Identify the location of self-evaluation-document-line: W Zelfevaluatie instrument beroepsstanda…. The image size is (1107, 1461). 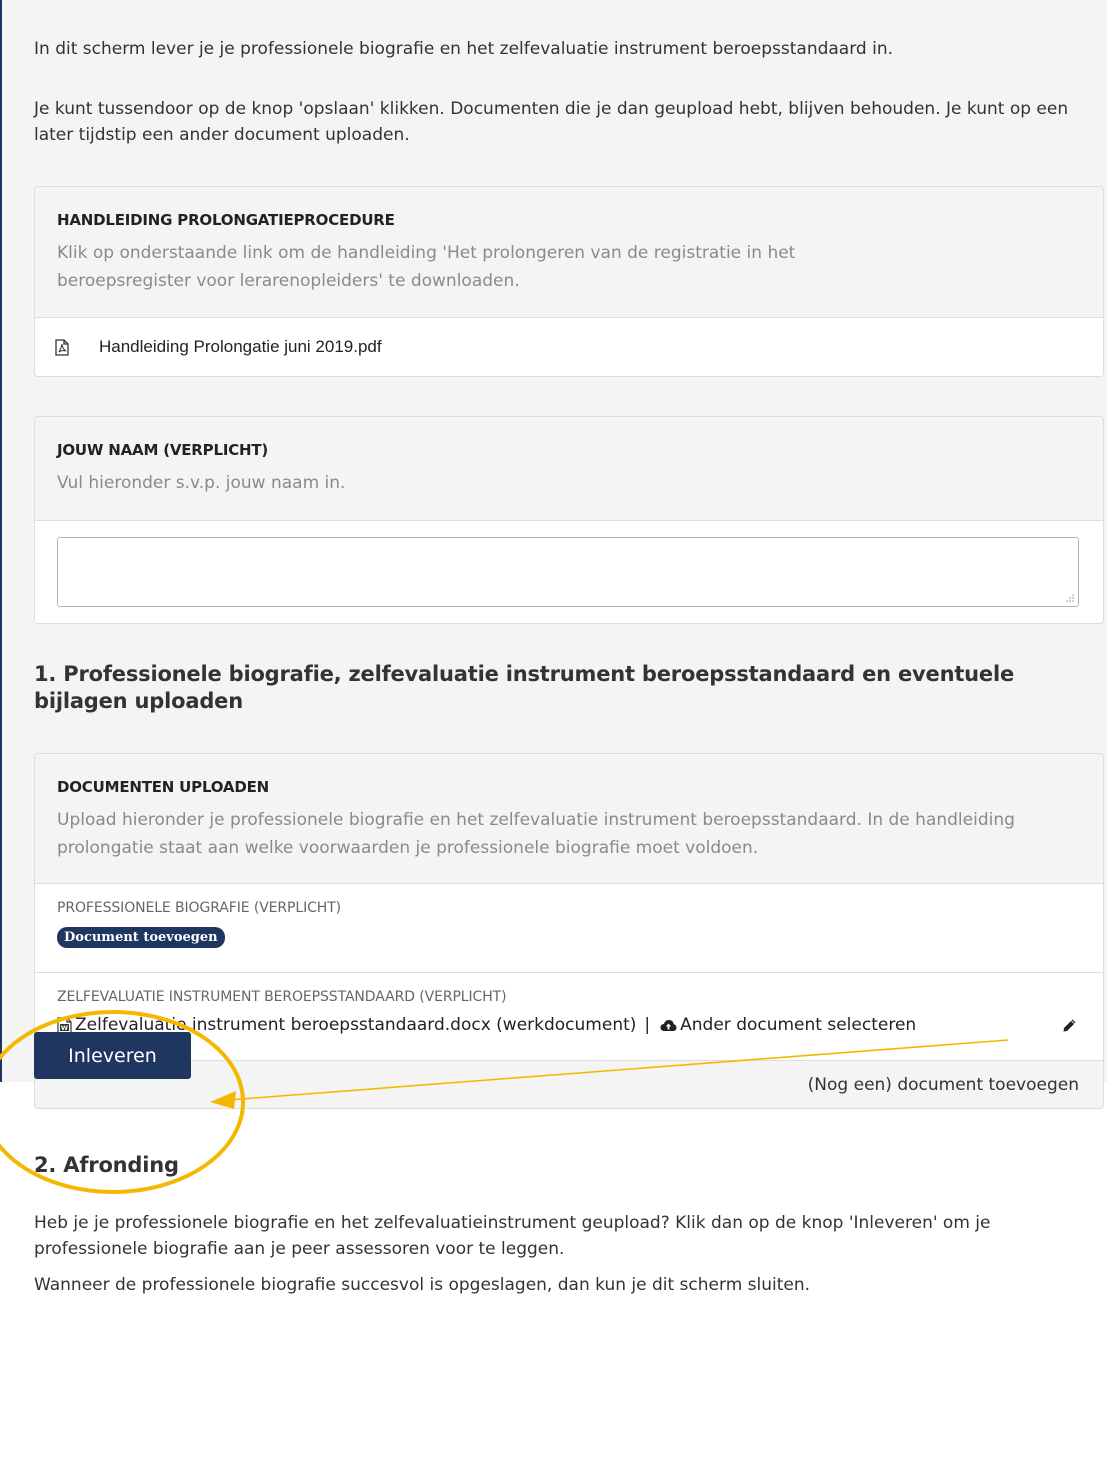
(569, 1025).